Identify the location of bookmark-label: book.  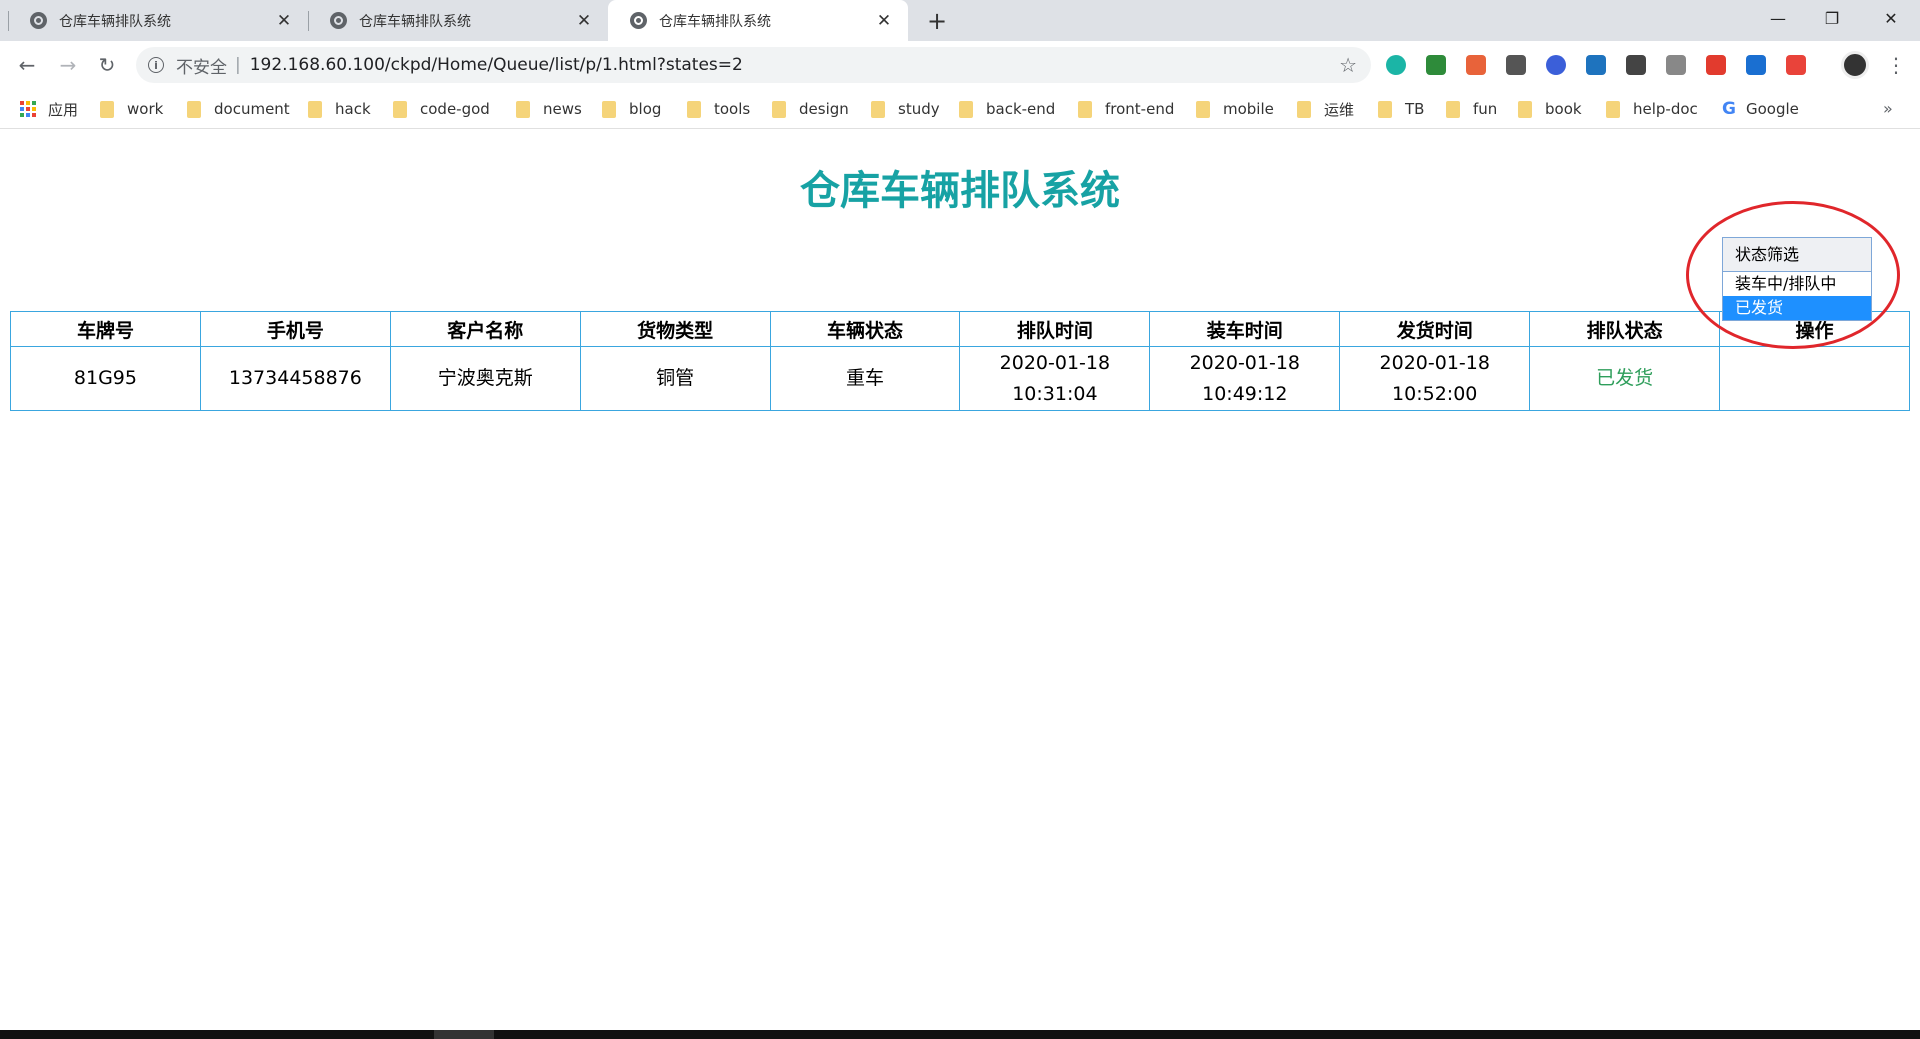
(1563, 109).